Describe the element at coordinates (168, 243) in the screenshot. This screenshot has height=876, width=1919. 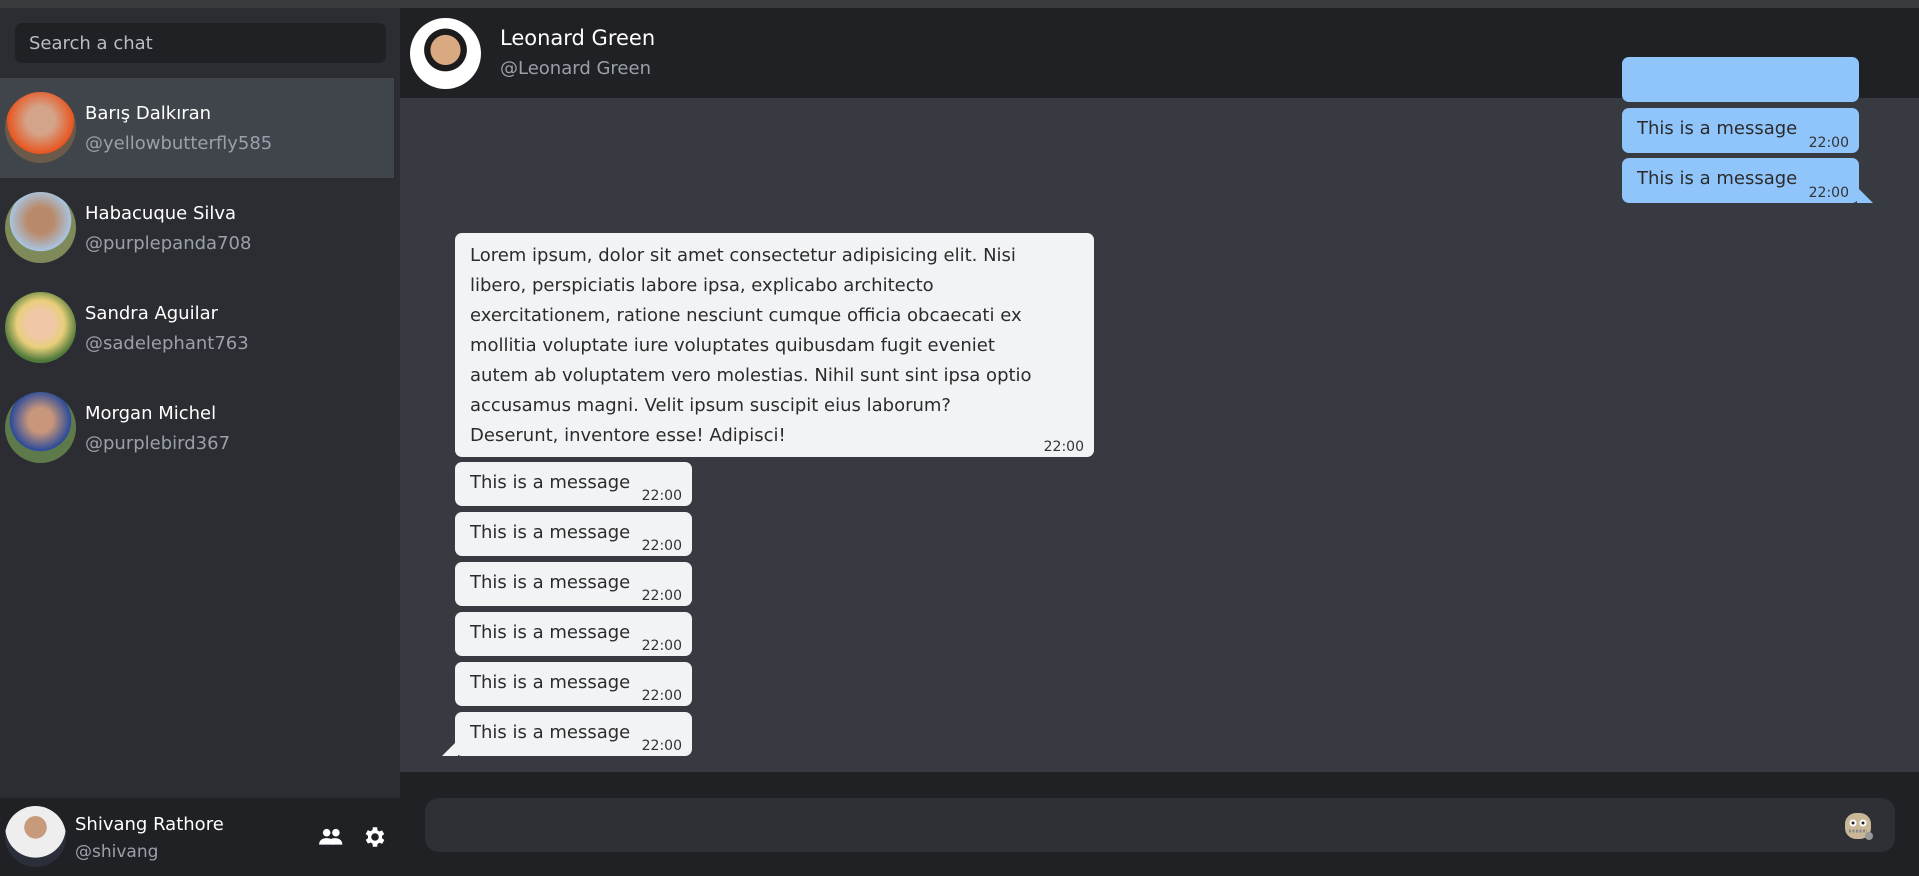
I see `chat-handle: @purplepanda708` at that location.